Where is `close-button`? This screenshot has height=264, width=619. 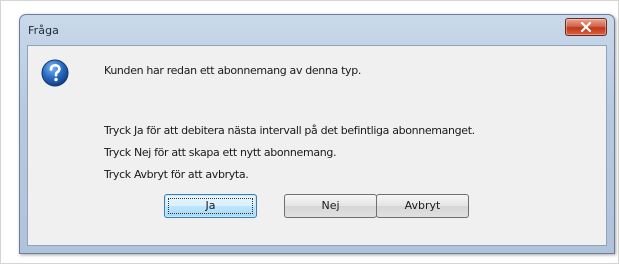 close-button is located at coordinates (586, 27).